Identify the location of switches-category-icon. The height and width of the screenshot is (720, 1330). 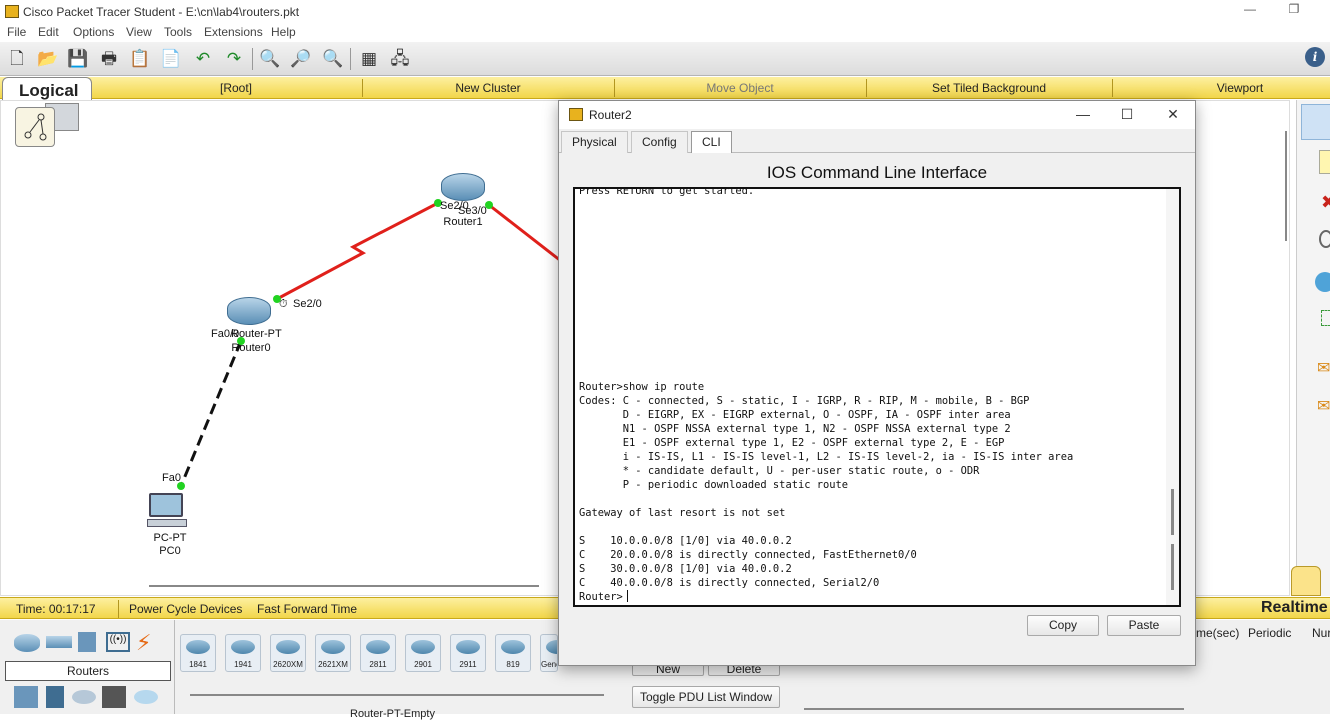
(59, 642).